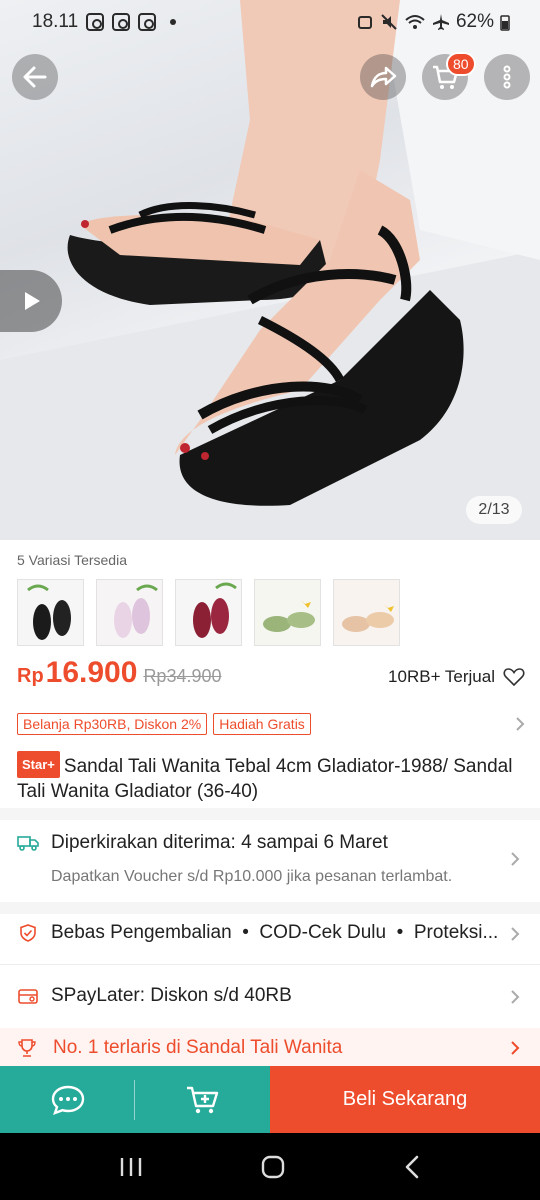  What do you see at coordinates (30, 676) in the screenshot?
I see `price-currency: Rp` at bounding box center [30, 676].